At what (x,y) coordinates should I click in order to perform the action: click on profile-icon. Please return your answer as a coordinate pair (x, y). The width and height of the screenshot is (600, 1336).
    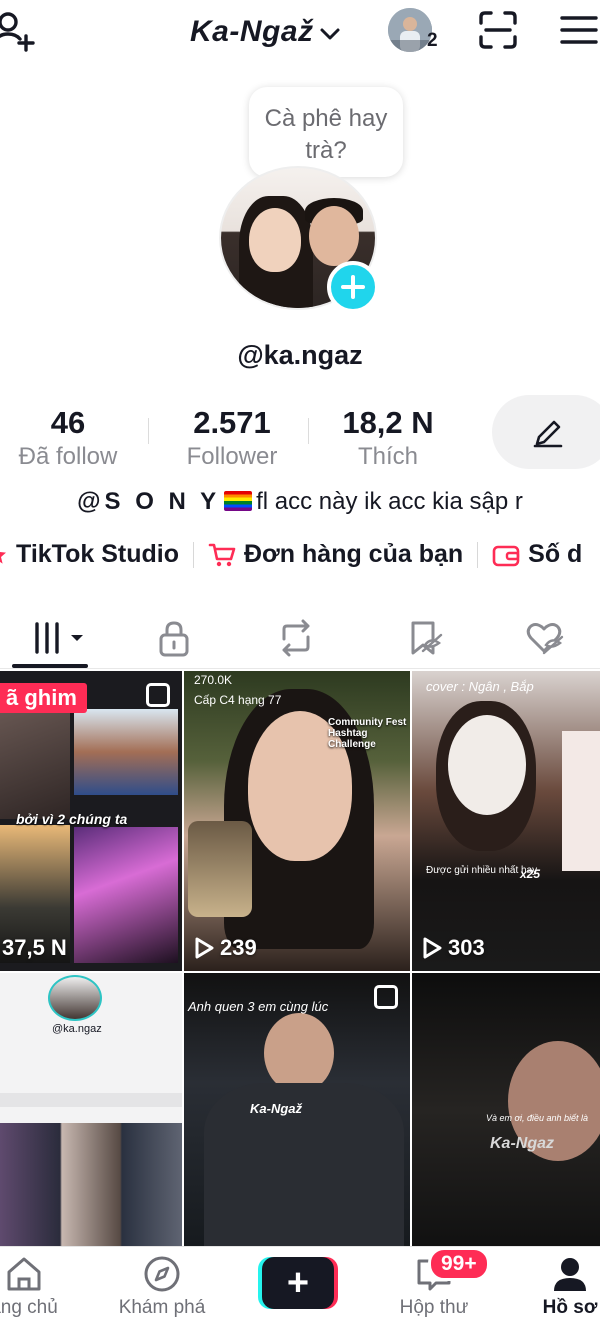
    Looking at the image, I should click on (570, 1274).